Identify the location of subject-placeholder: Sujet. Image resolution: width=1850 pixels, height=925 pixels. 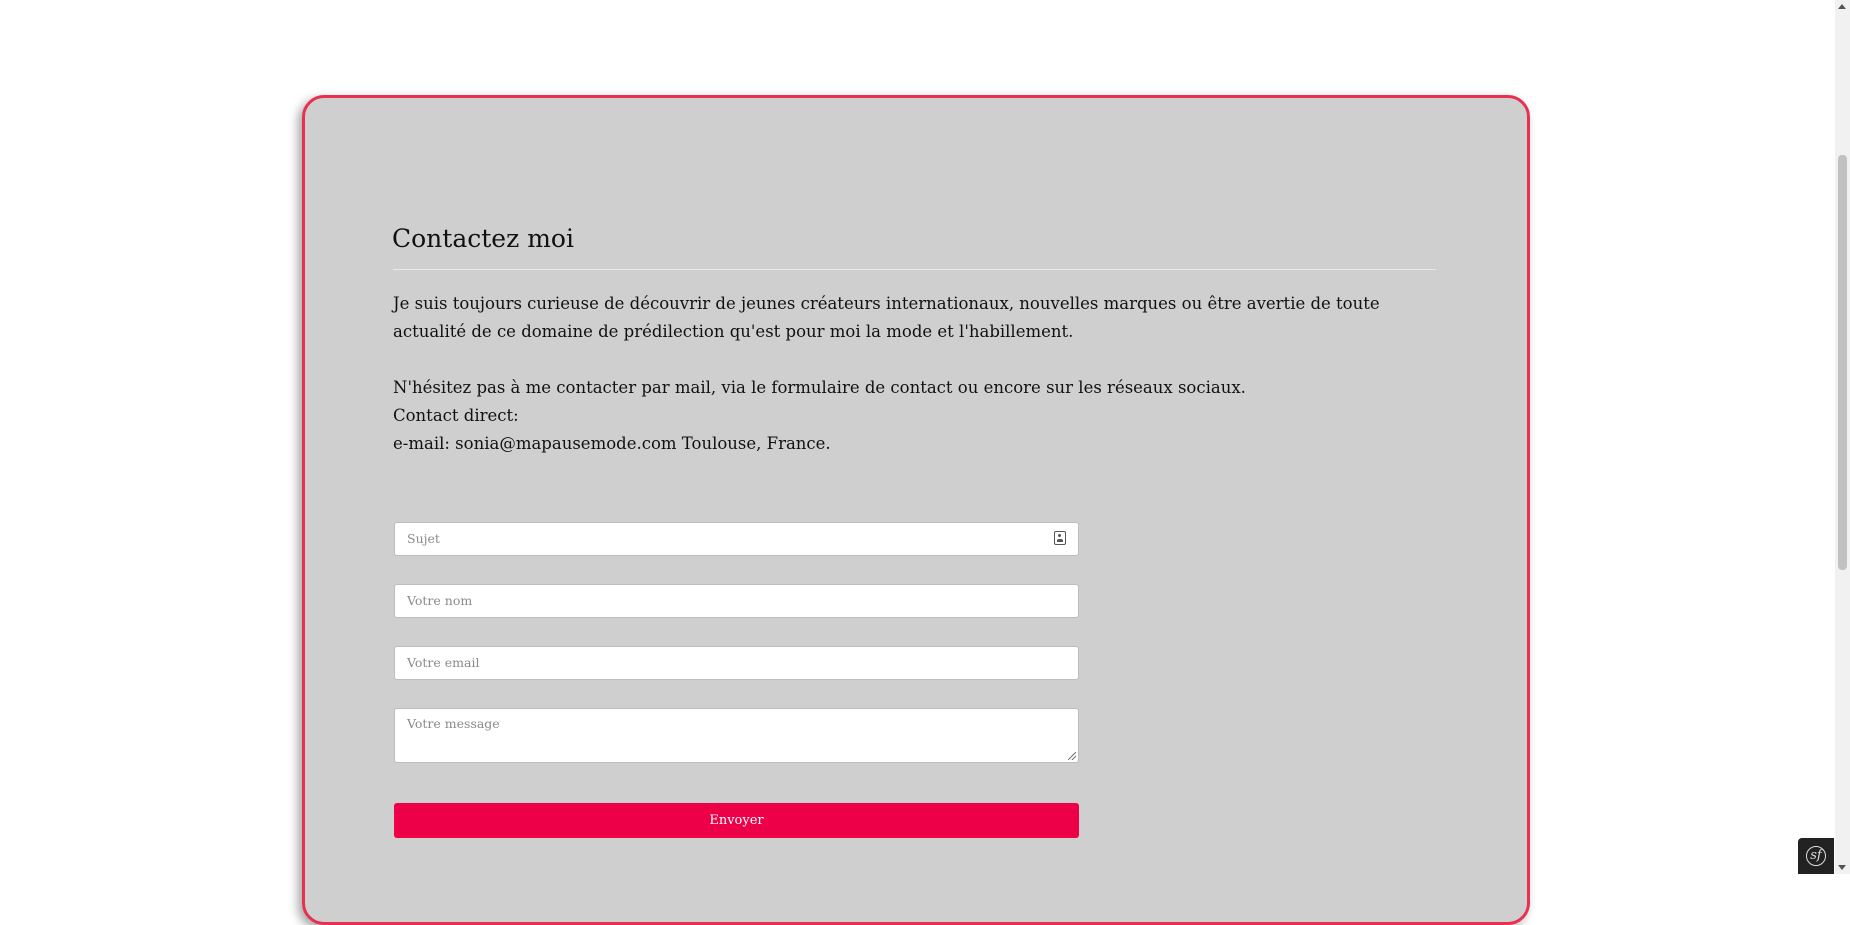
(423, 538).